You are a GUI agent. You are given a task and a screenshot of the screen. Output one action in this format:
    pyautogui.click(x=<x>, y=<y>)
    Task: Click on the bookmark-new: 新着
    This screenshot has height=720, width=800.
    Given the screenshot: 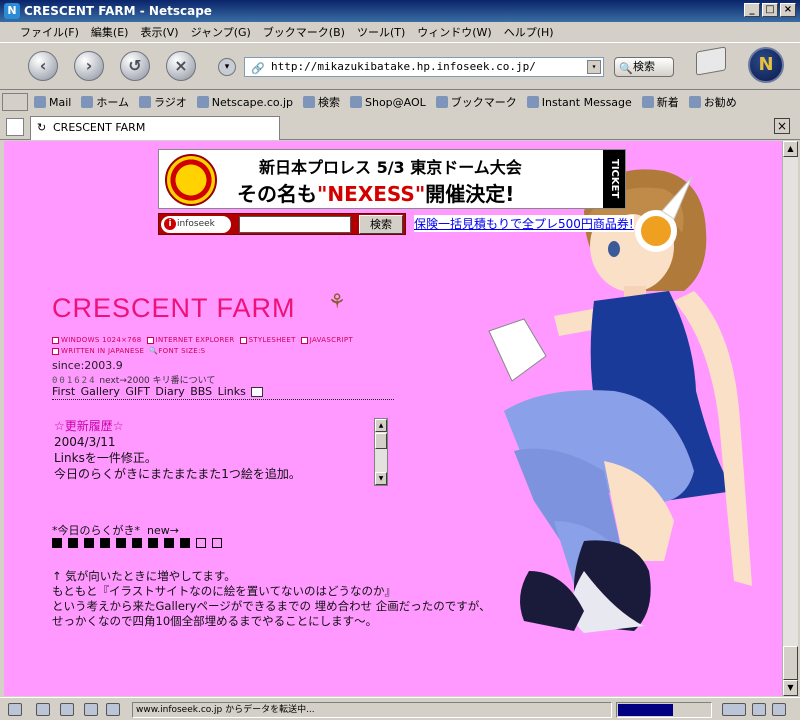 What is the action you would take?
    pyautogui.click(x=660, y=102)
    